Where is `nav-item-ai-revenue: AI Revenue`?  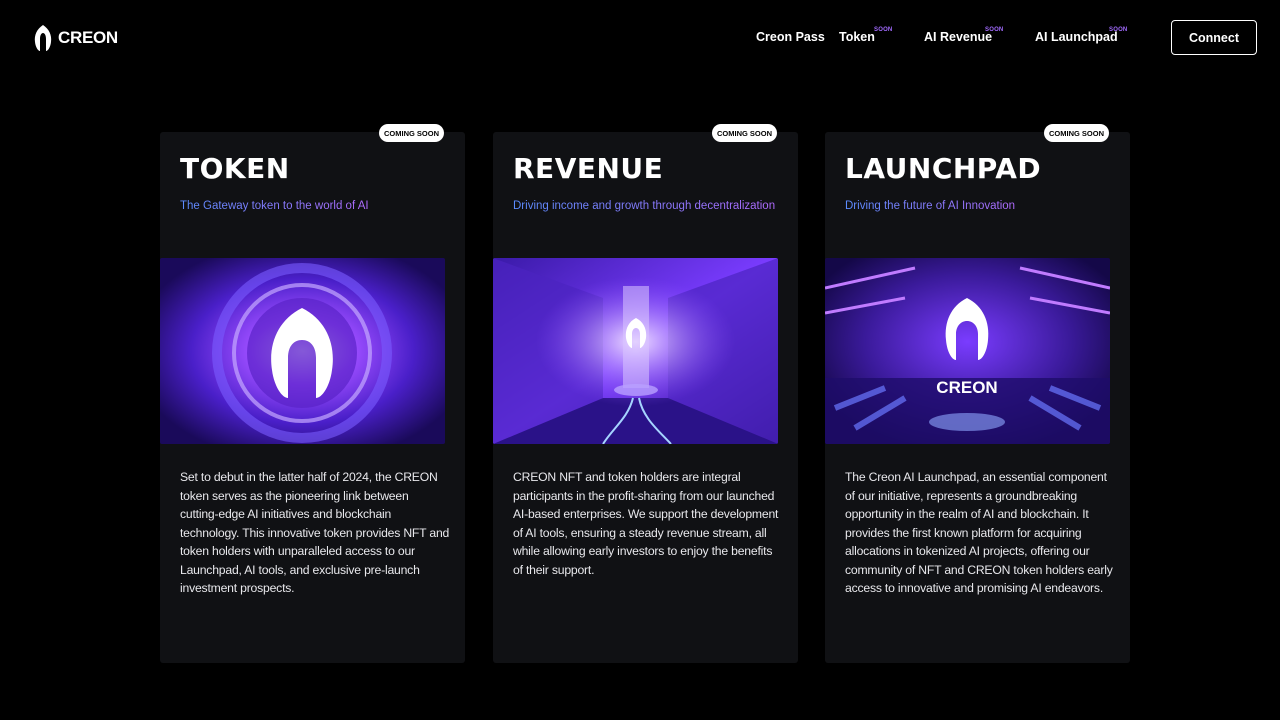
nav-item-ai-revenue: AI Revenue is located at coordinates (958, 37).